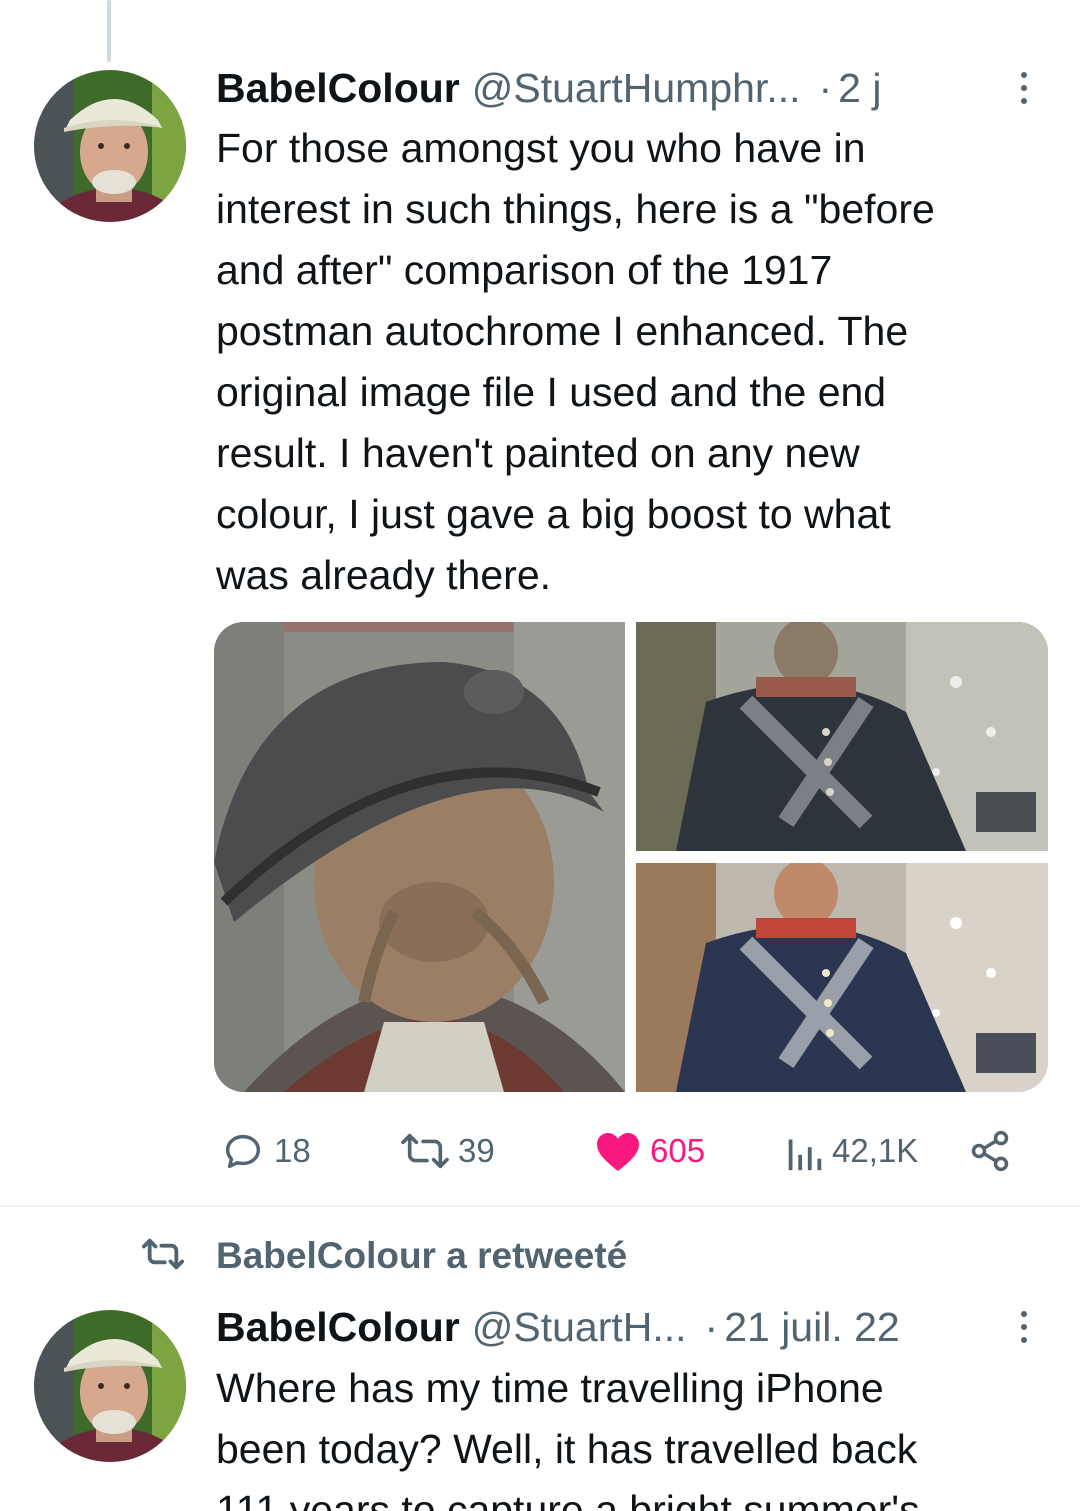  Describe the element at coordinates (422, 1255) in the screenshot. I see `retweeted-by-label: BabelColour a retweeté` at that location.